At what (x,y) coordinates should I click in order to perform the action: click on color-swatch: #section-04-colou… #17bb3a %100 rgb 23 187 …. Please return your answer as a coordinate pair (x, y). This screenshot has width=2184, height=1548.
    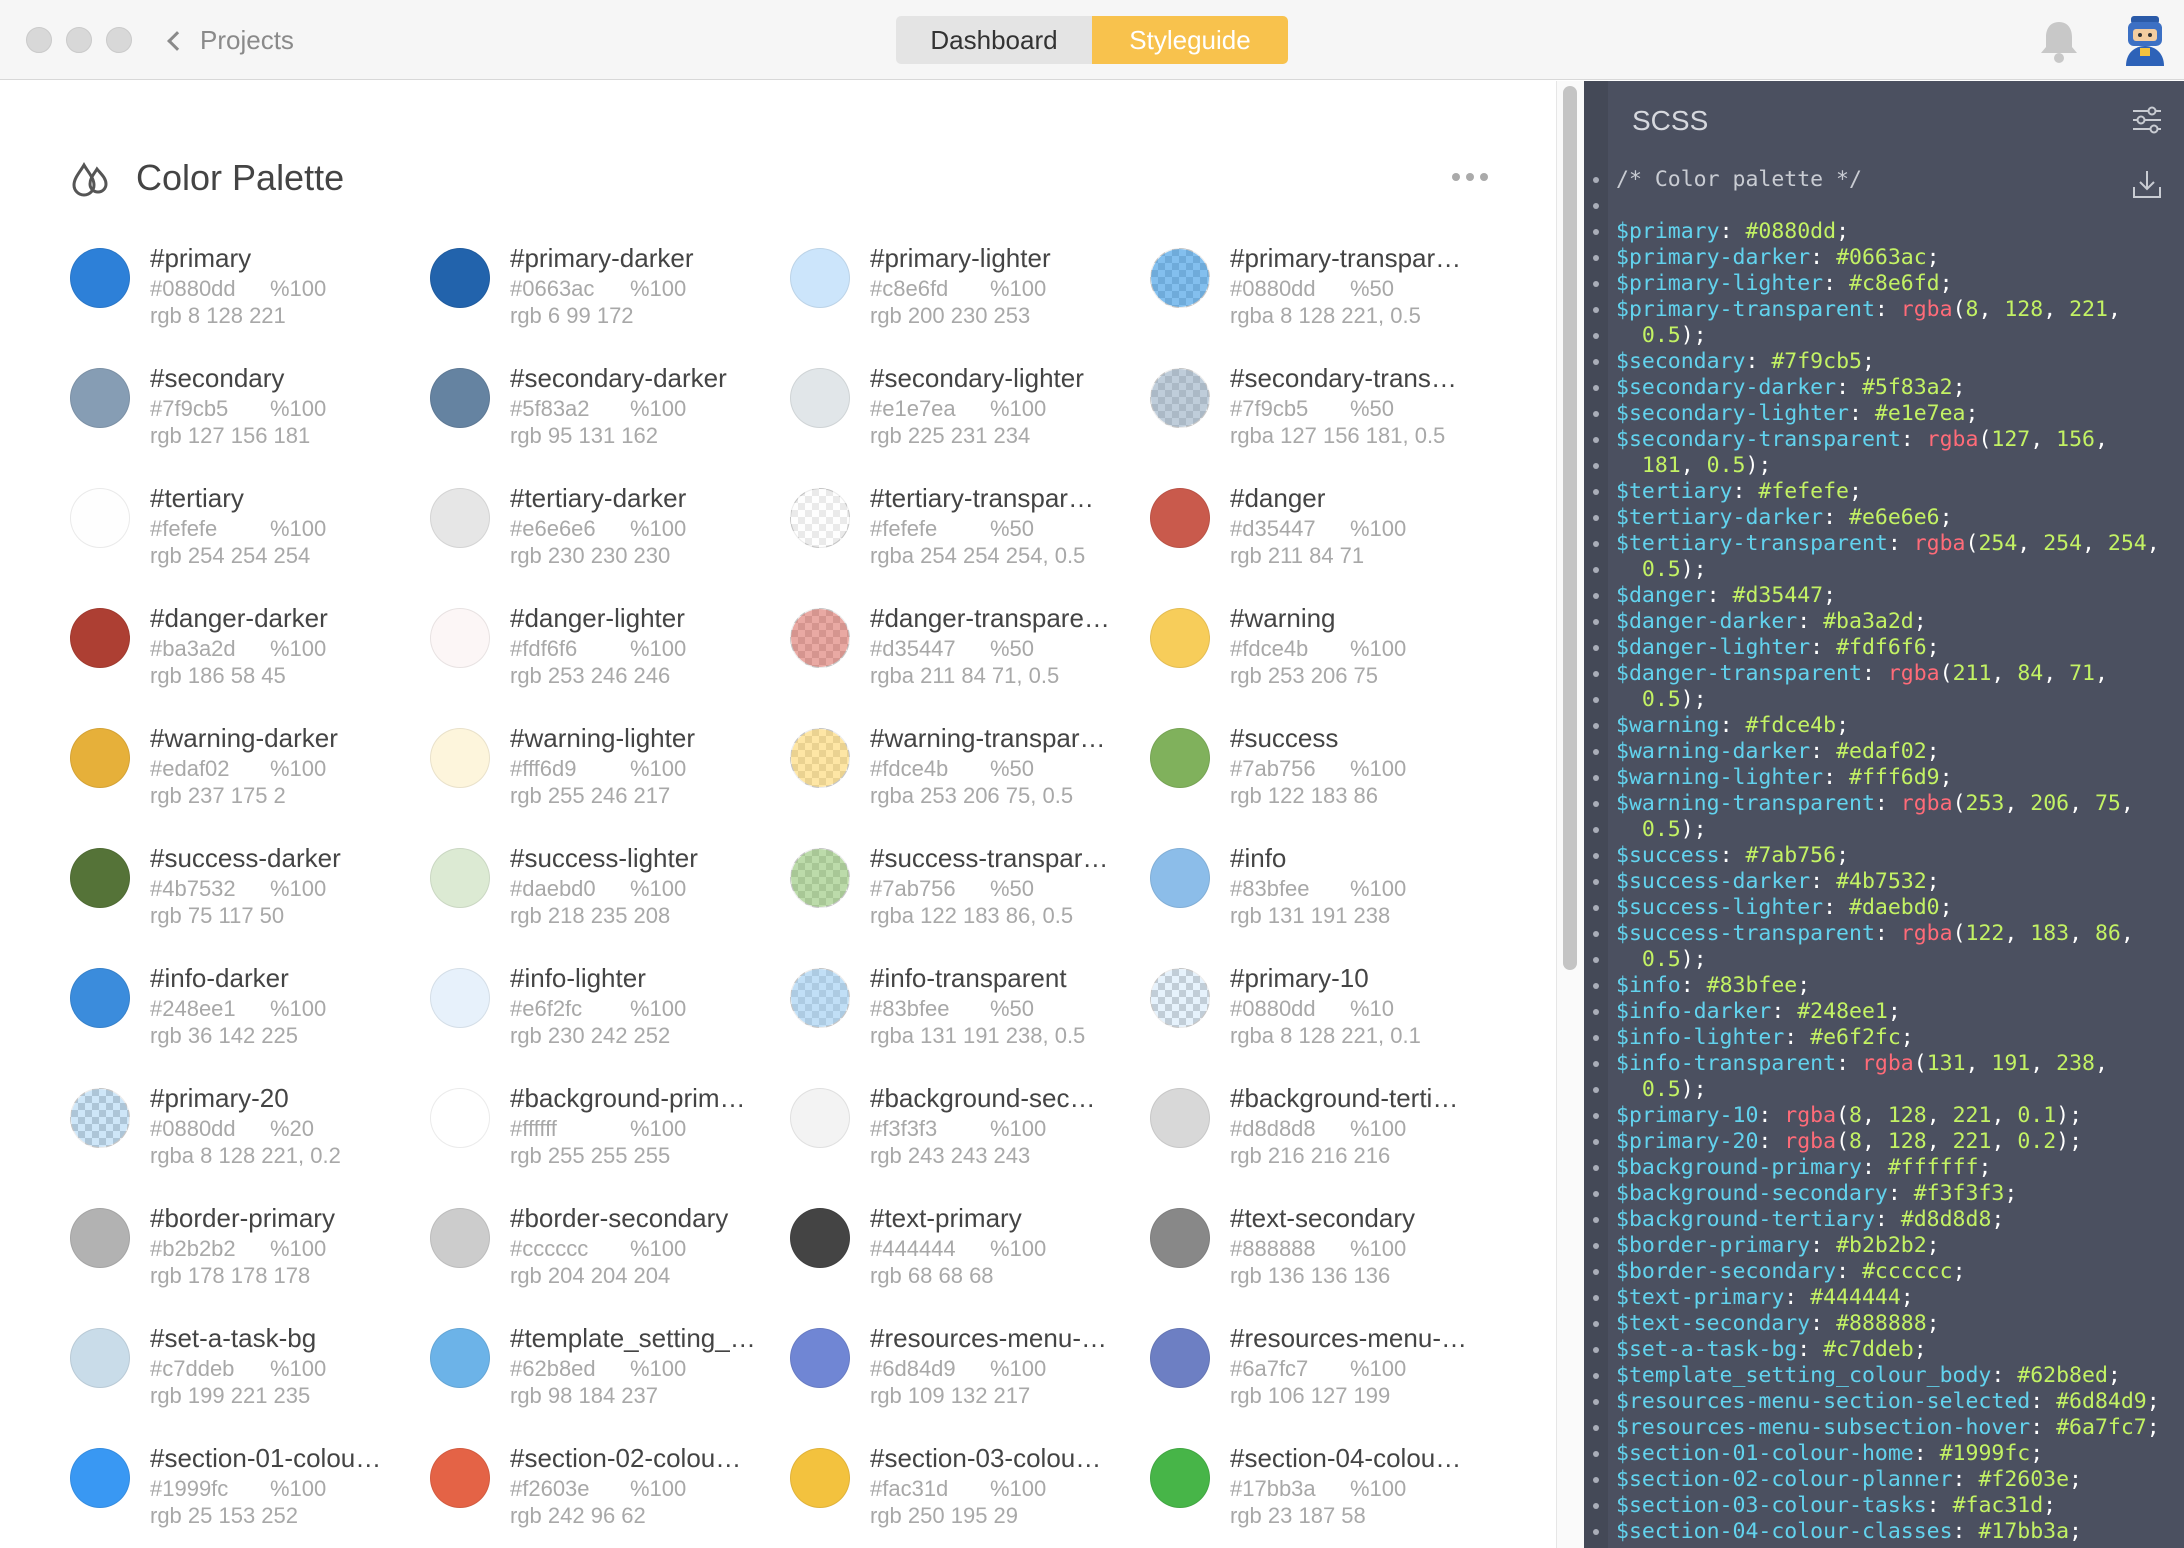
    Looking at the image, I should click on (1330, 1494).